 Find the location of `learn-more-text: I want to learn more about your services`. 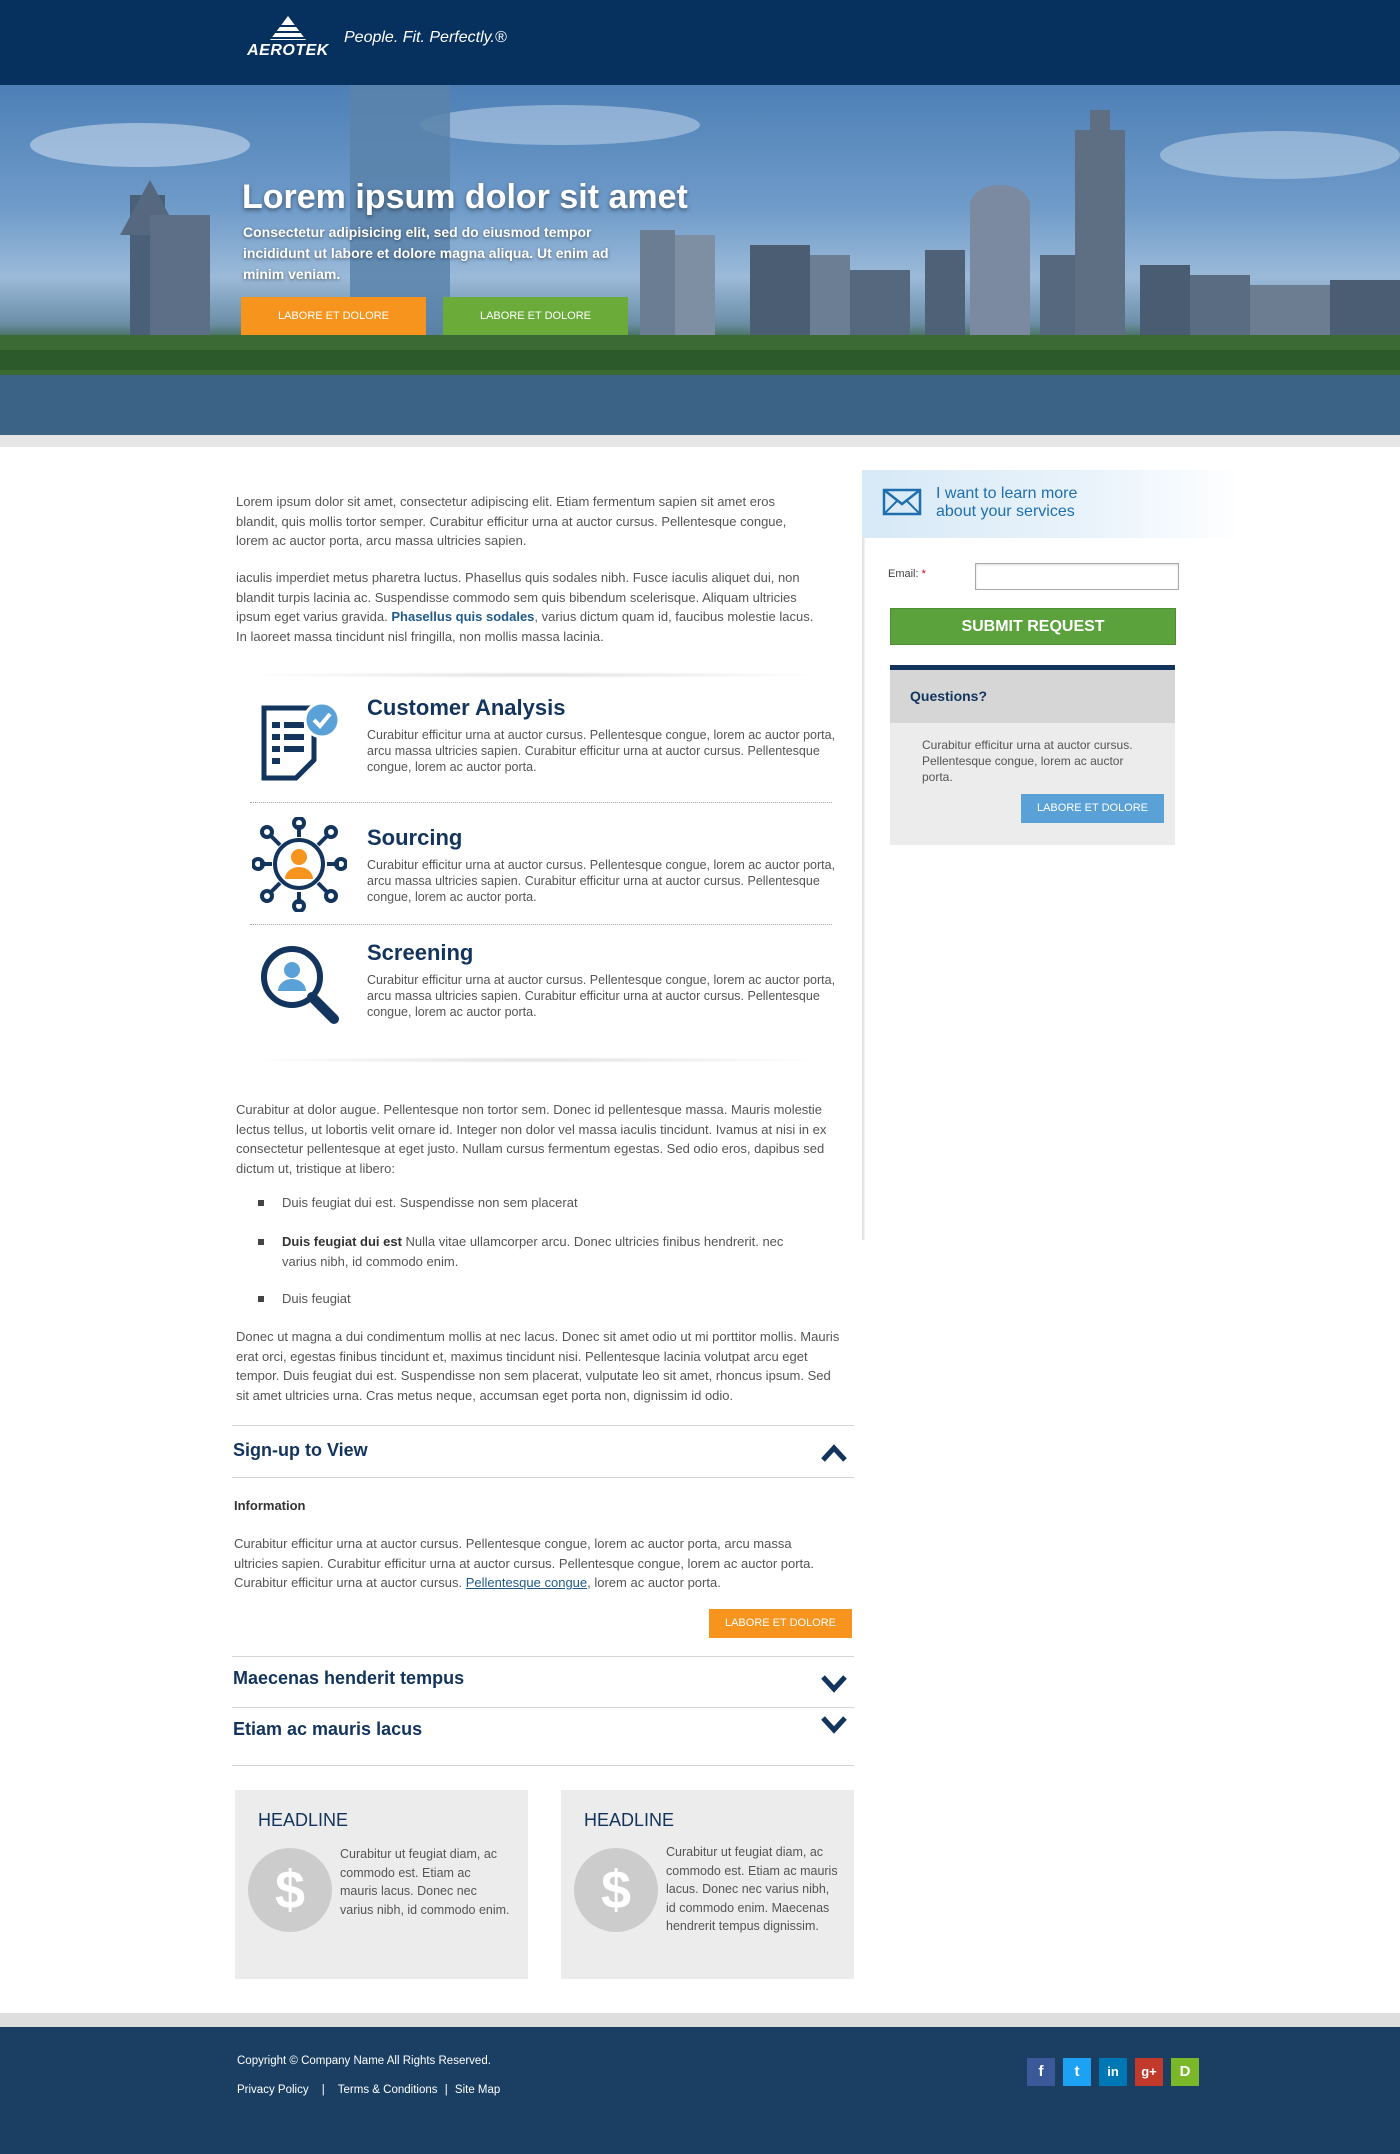

learn-more-text: I want to learn more about your services is located at coordinates (1007, 502).